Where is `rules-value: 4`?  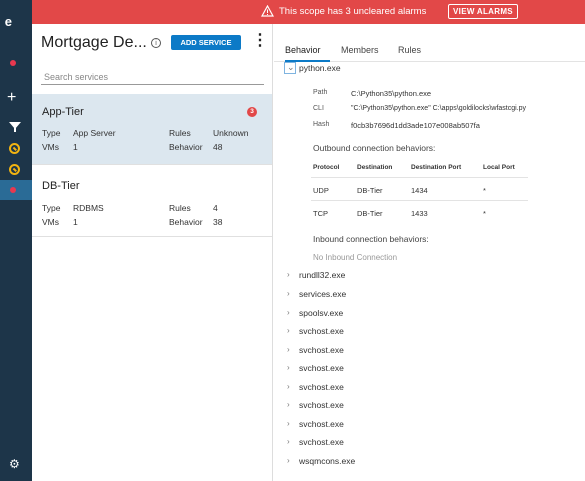 rules-value: 4 is located at coordinates (215, 208).